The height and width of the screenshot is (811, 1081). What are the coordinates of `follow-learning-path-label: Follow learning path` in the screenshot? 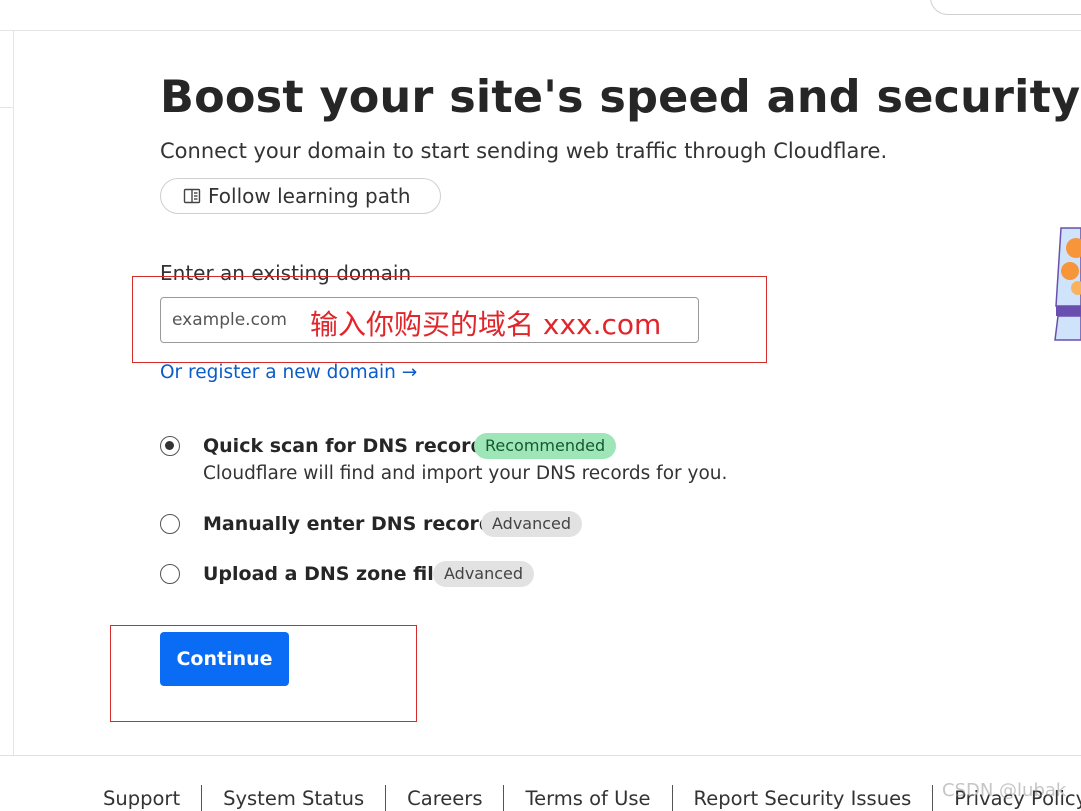 It's located at (309, 196).